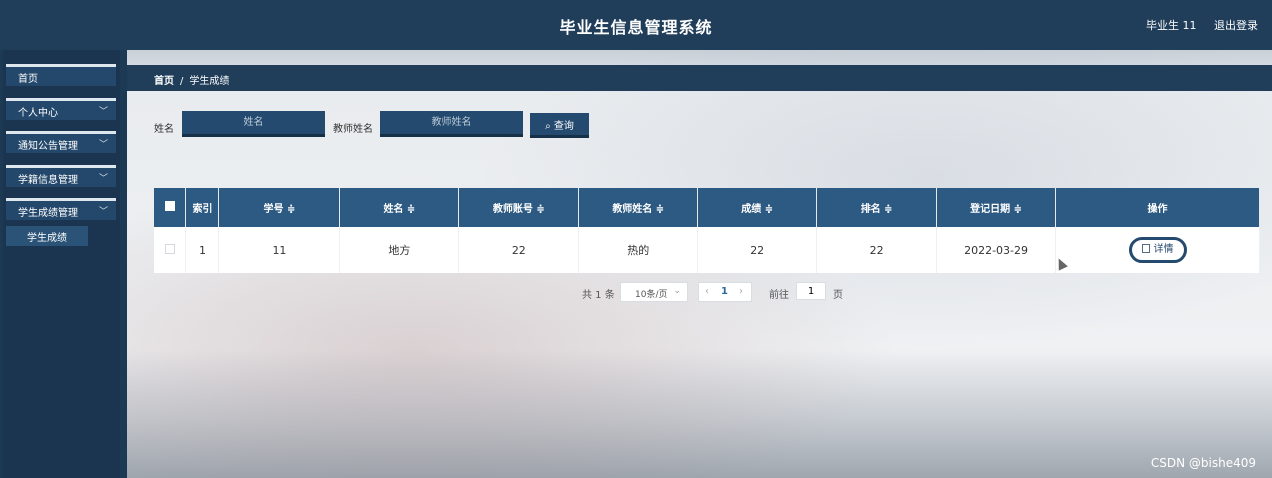 The width and height of the screenshot is (1272, 478). Describe the element at coordinates (1203, 463) in the screenshot. I see `watermark: CSDN @bishe409` at that location.